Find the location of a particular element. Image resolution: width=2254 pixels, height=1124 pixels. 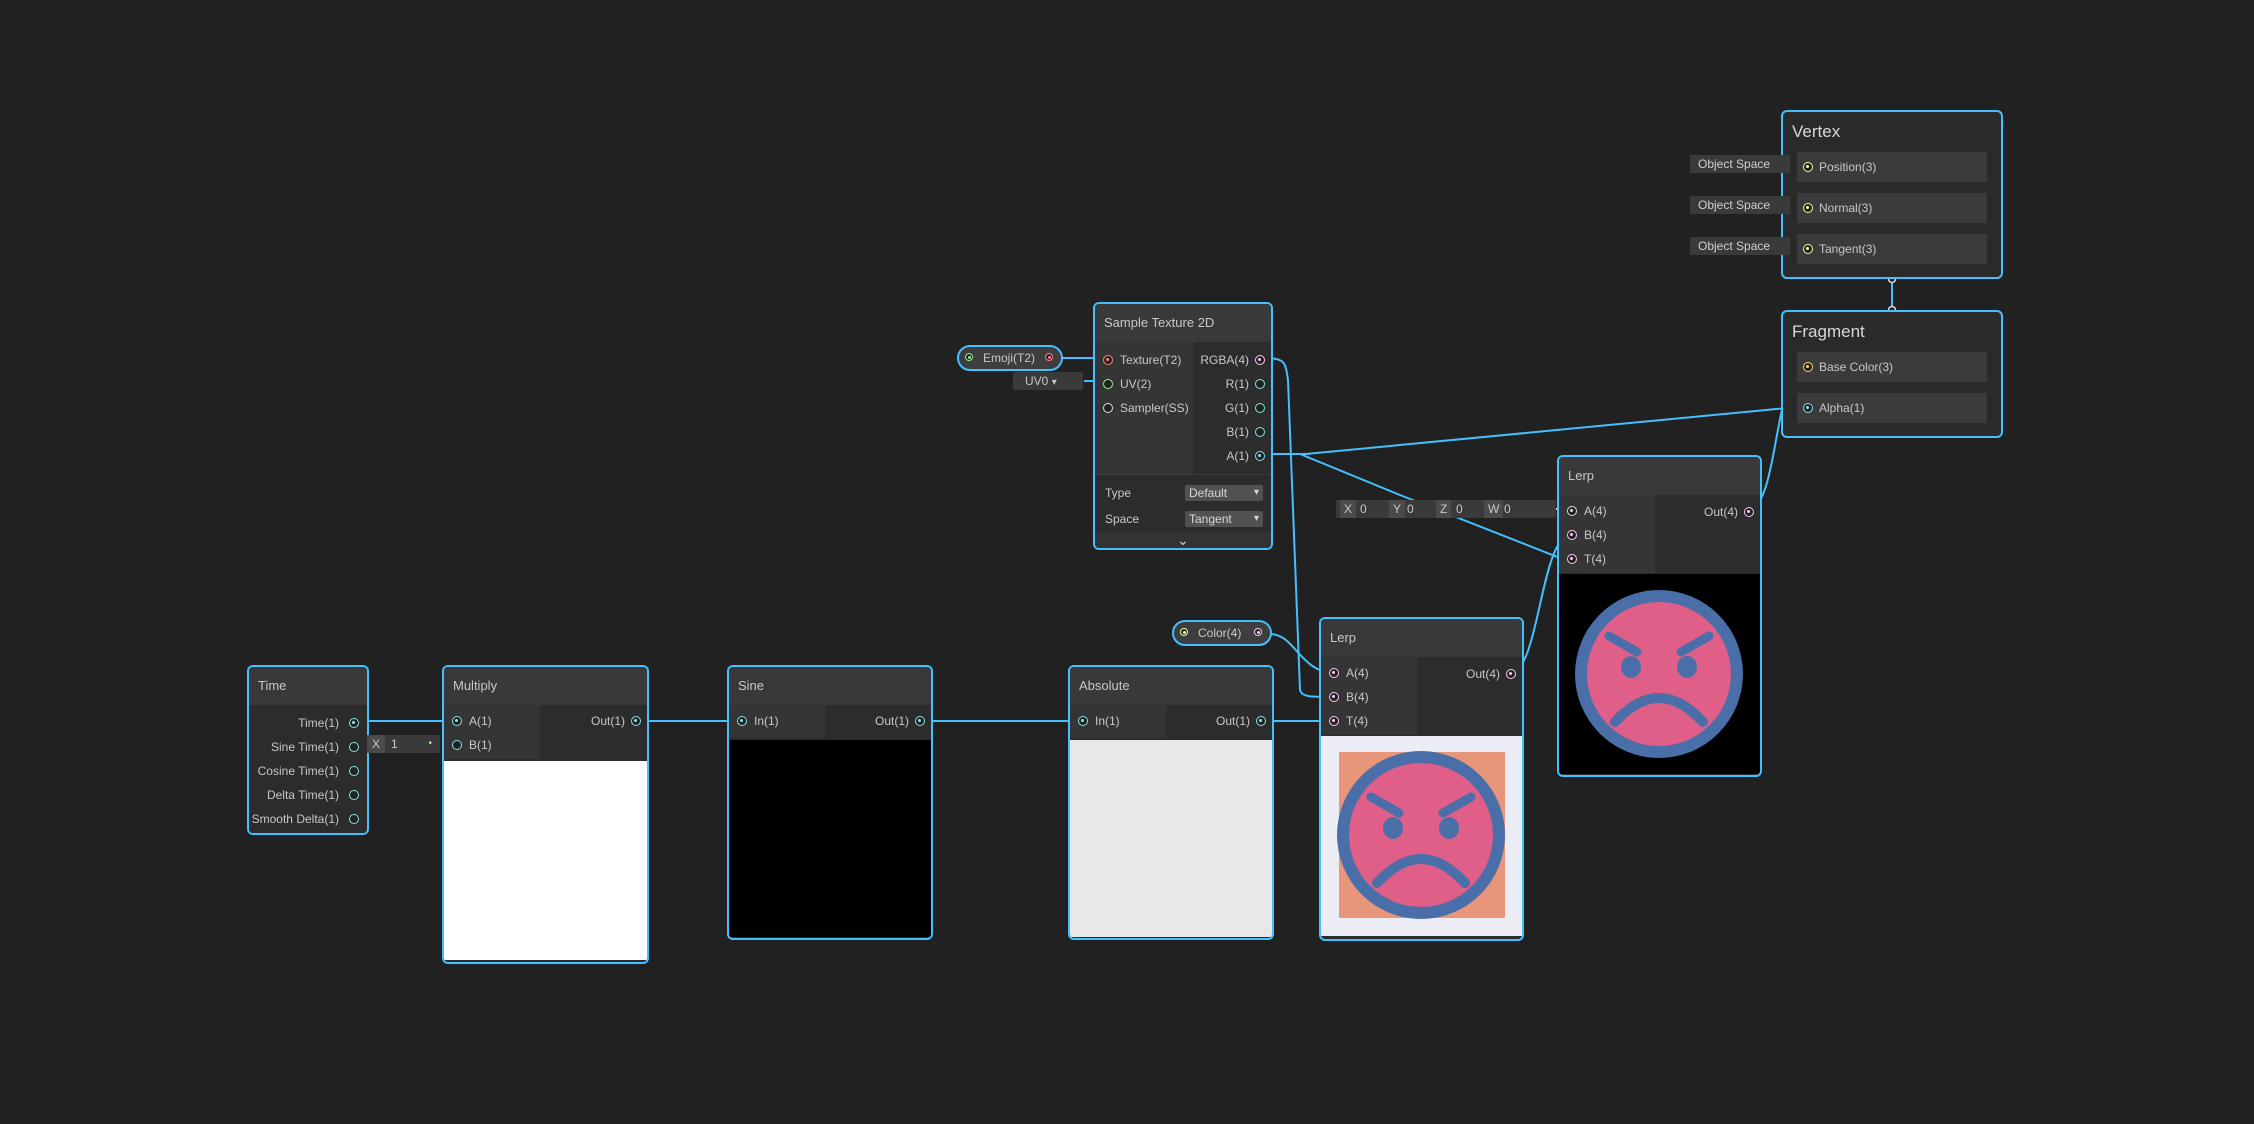

port-sampler: Sampler(SS) is located at coordinates (1142, 408).